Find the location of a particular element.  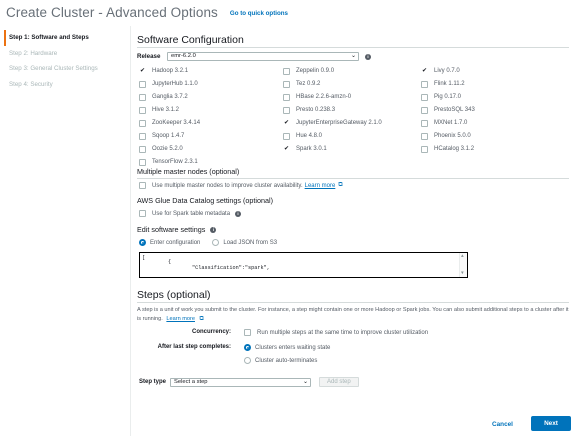

waiting-state-radio is located at coordinates (247, 347).